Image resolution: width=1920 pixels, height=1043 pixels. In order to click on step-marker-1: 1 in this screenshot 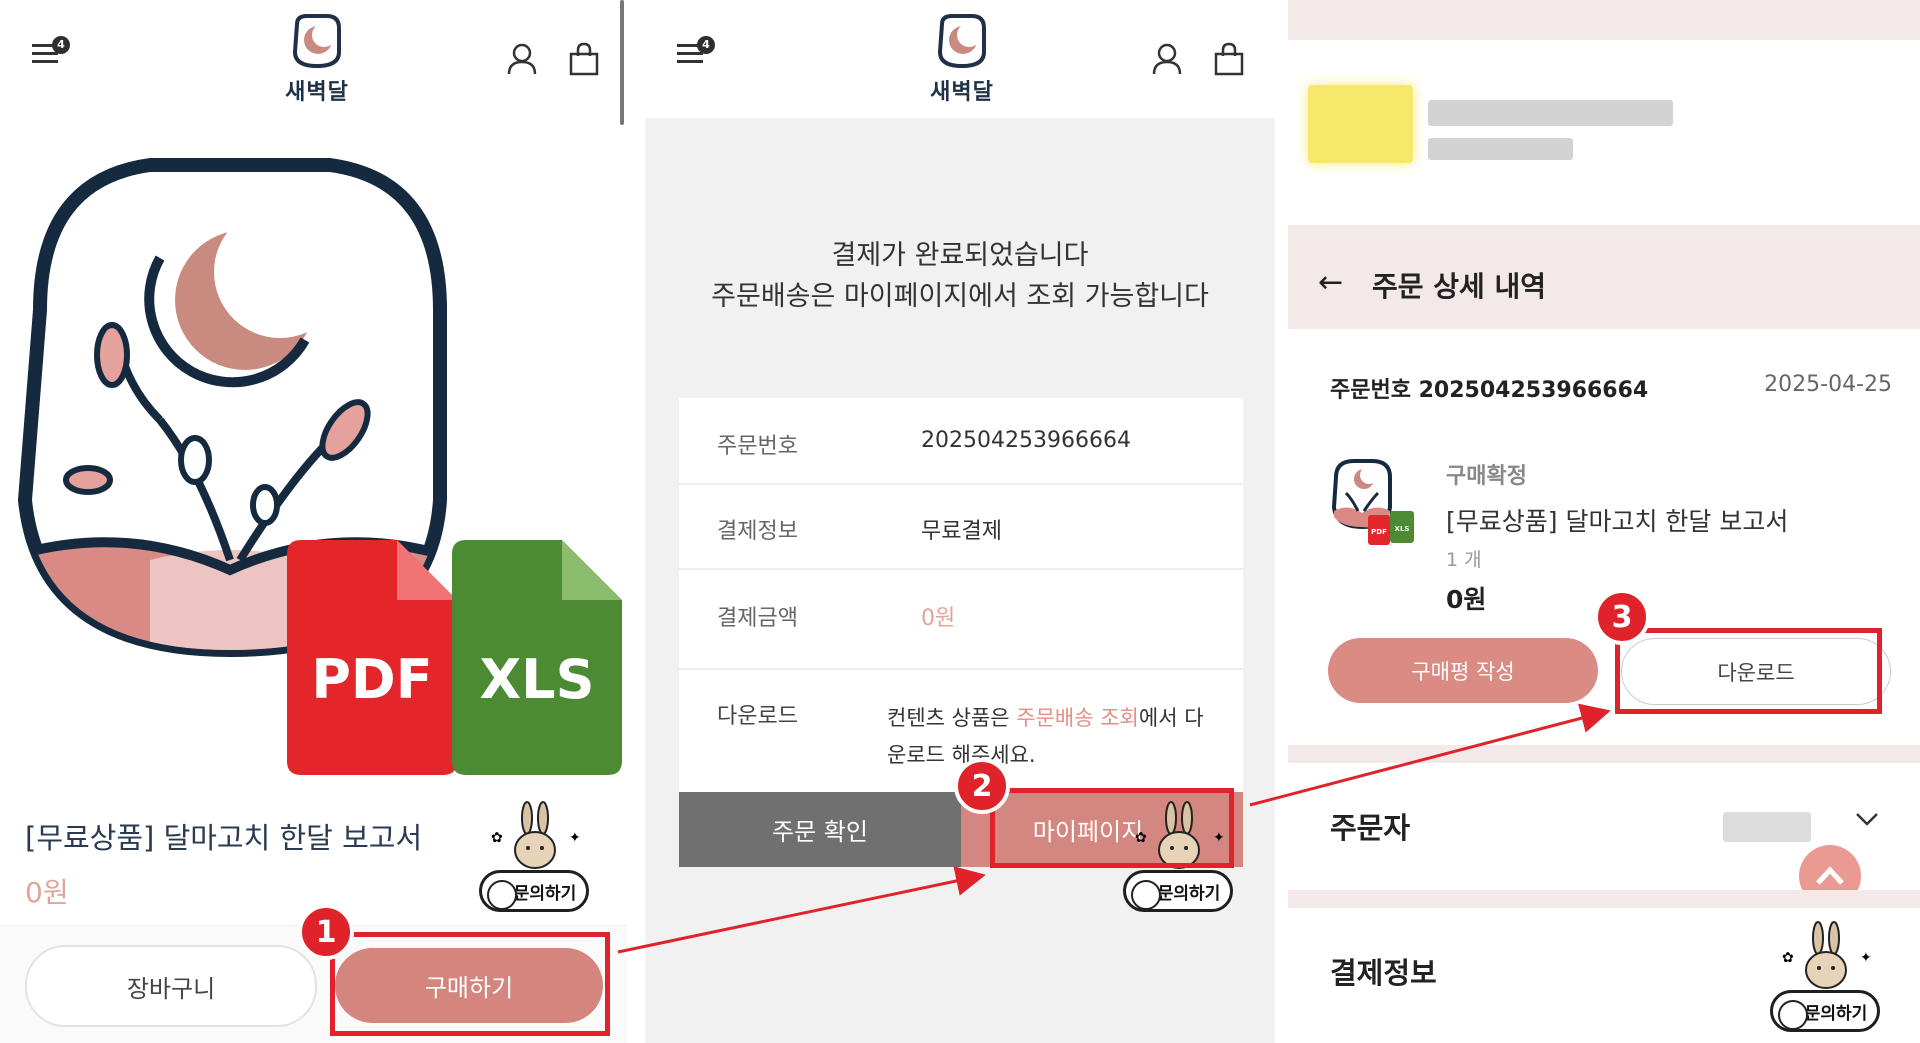, I will do `click(326, 932)`.